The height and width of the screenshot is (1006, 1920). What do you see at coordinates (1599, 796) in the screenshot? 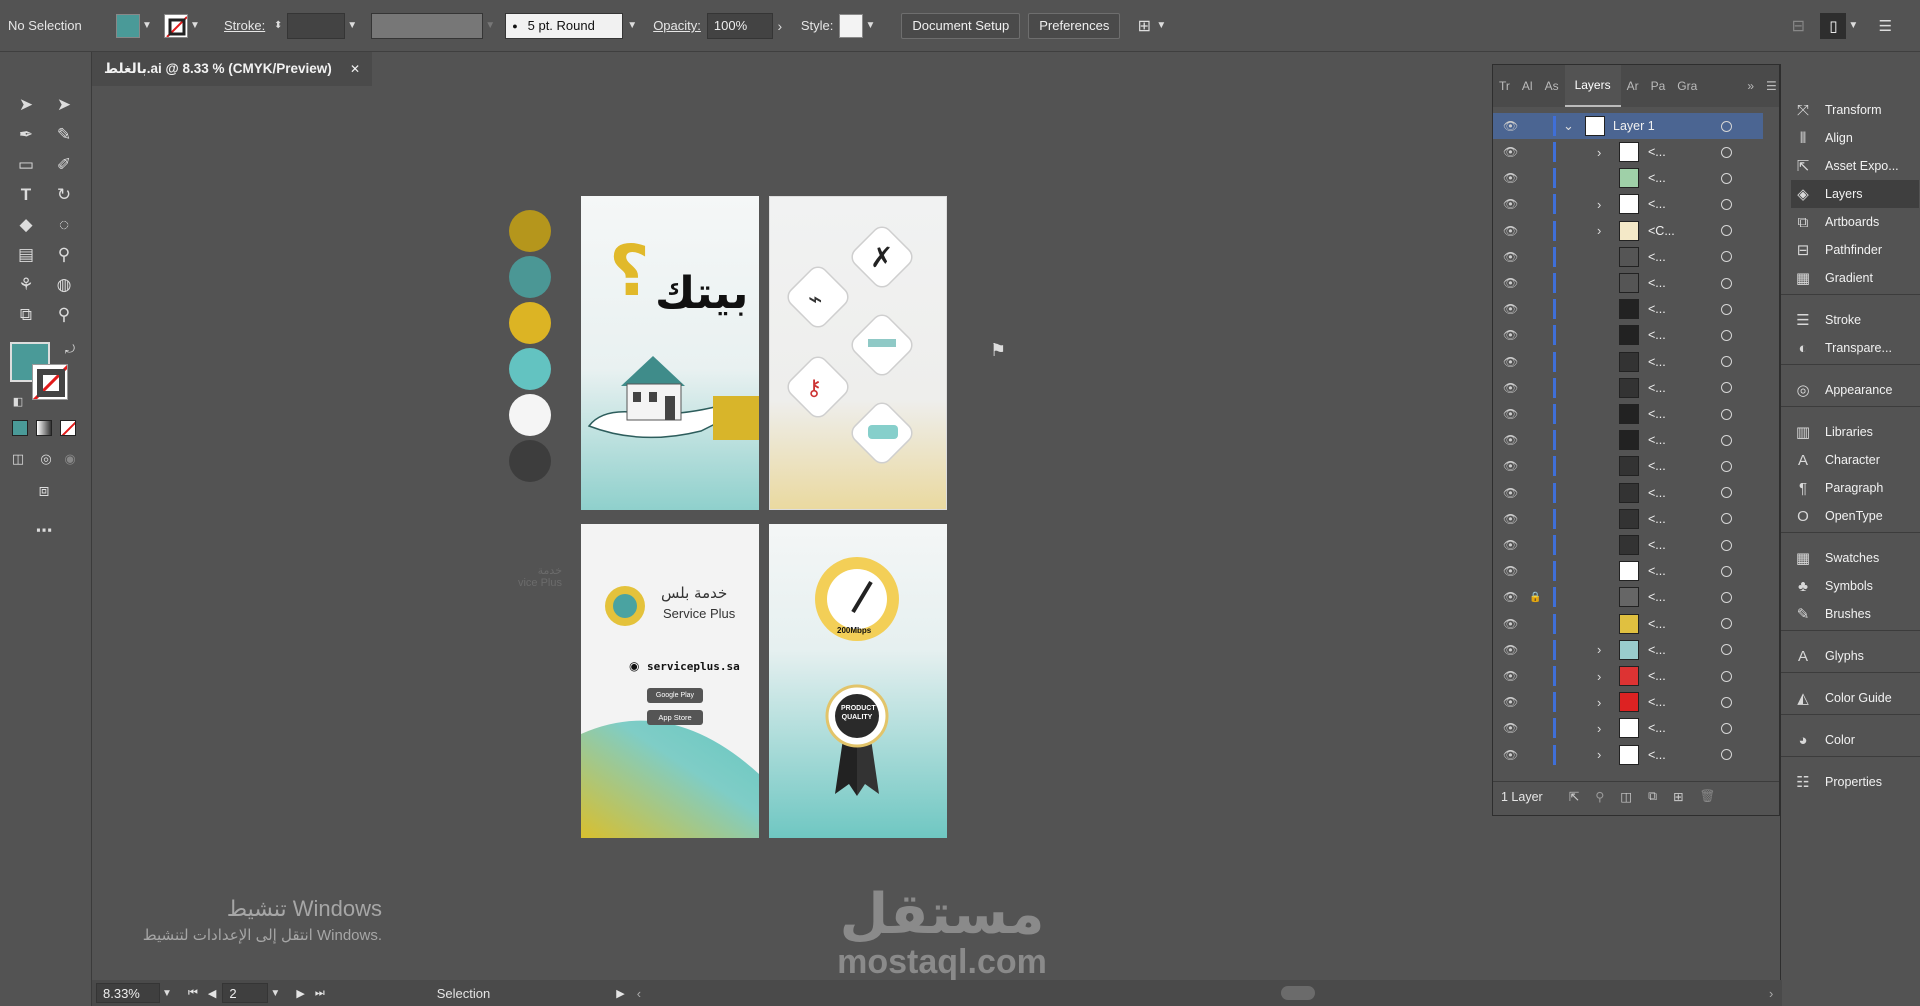
I see `locate-object-icon: ⚲` at bounding box center [1599, 796].